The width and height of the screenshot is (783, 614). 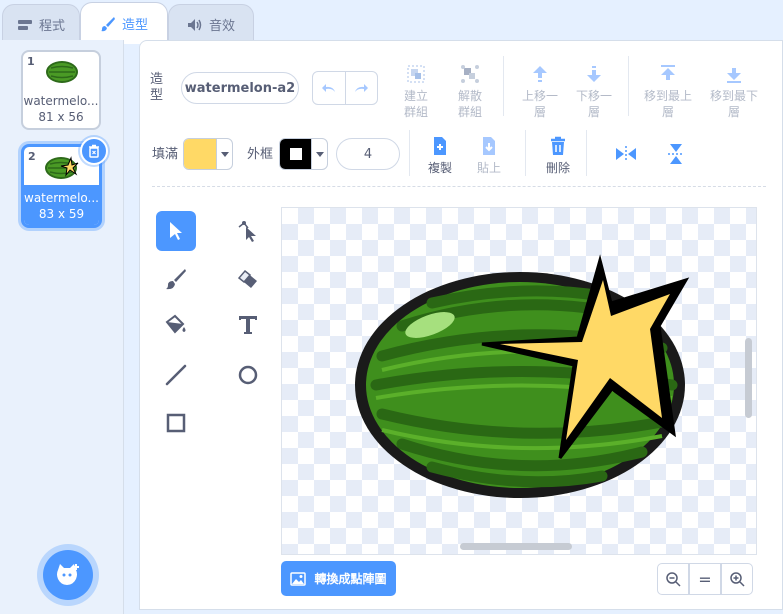 I want to click on redo-button, so click(x=362, y=88).